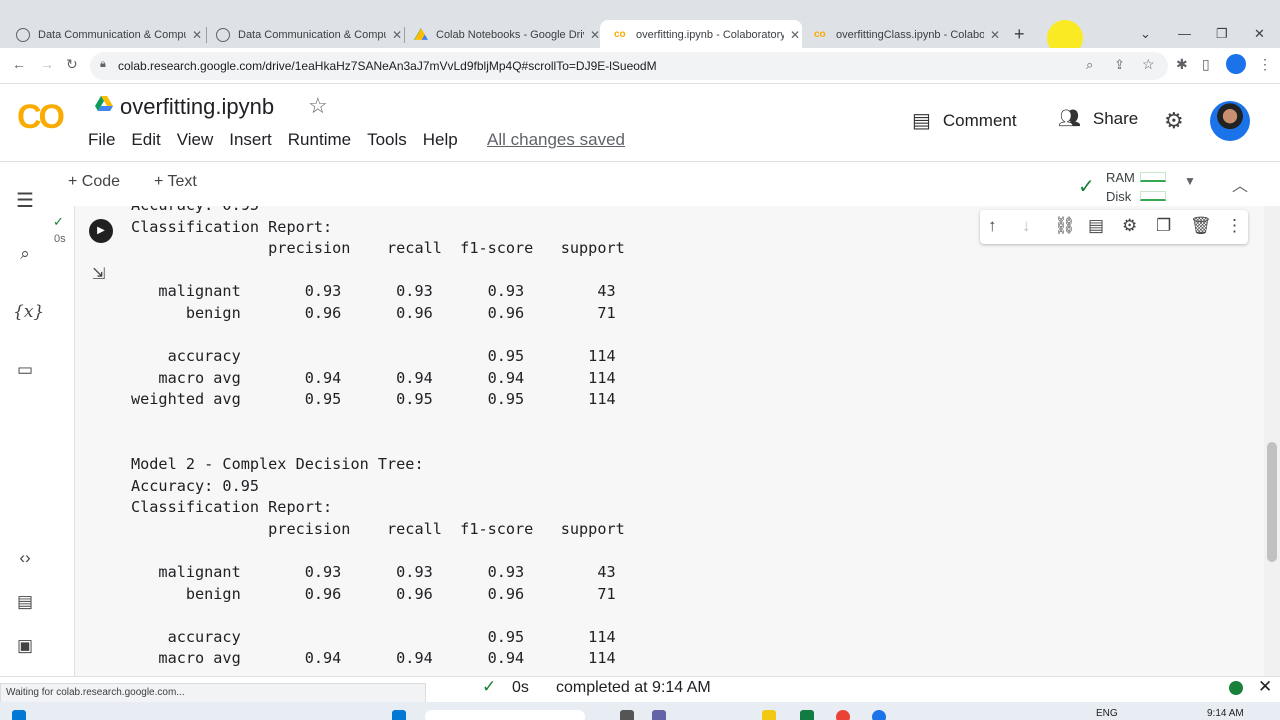 The width and height of the screenshot is (1280, 720). What do you see at coordinates (1065, 226) in the screenshot?
I see `link-icon: ⛓` at bounding box center [1065, 226].